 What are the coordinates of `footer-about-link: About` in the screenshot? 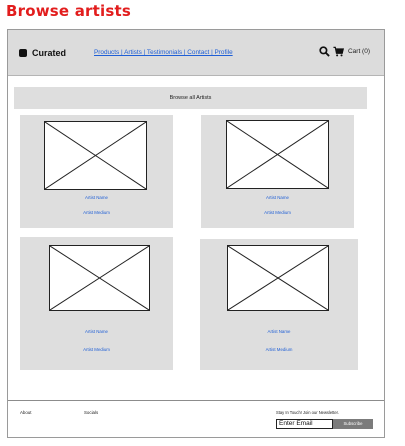 It's located at (25, 412).